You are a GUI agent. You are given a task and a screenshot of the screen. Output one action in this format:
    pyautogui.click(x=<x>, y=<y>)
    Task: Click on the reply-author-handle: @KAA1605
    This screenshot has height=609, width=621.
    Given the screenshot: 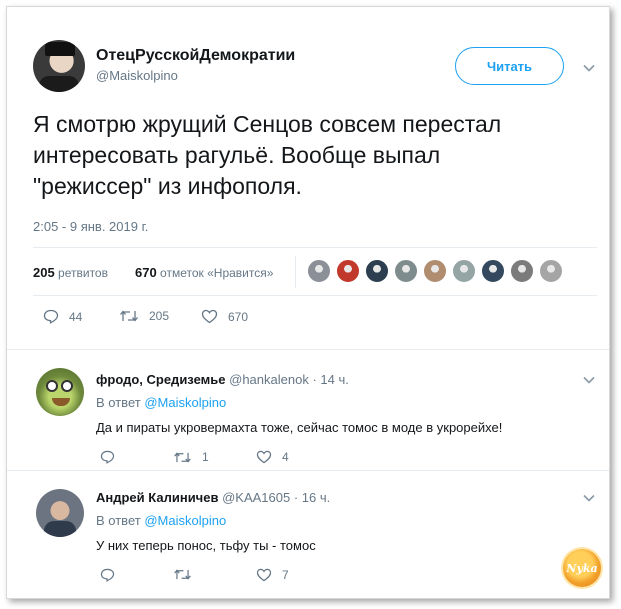 What is the action you would take?
    pyautogui.click(x=256, y=497)
    